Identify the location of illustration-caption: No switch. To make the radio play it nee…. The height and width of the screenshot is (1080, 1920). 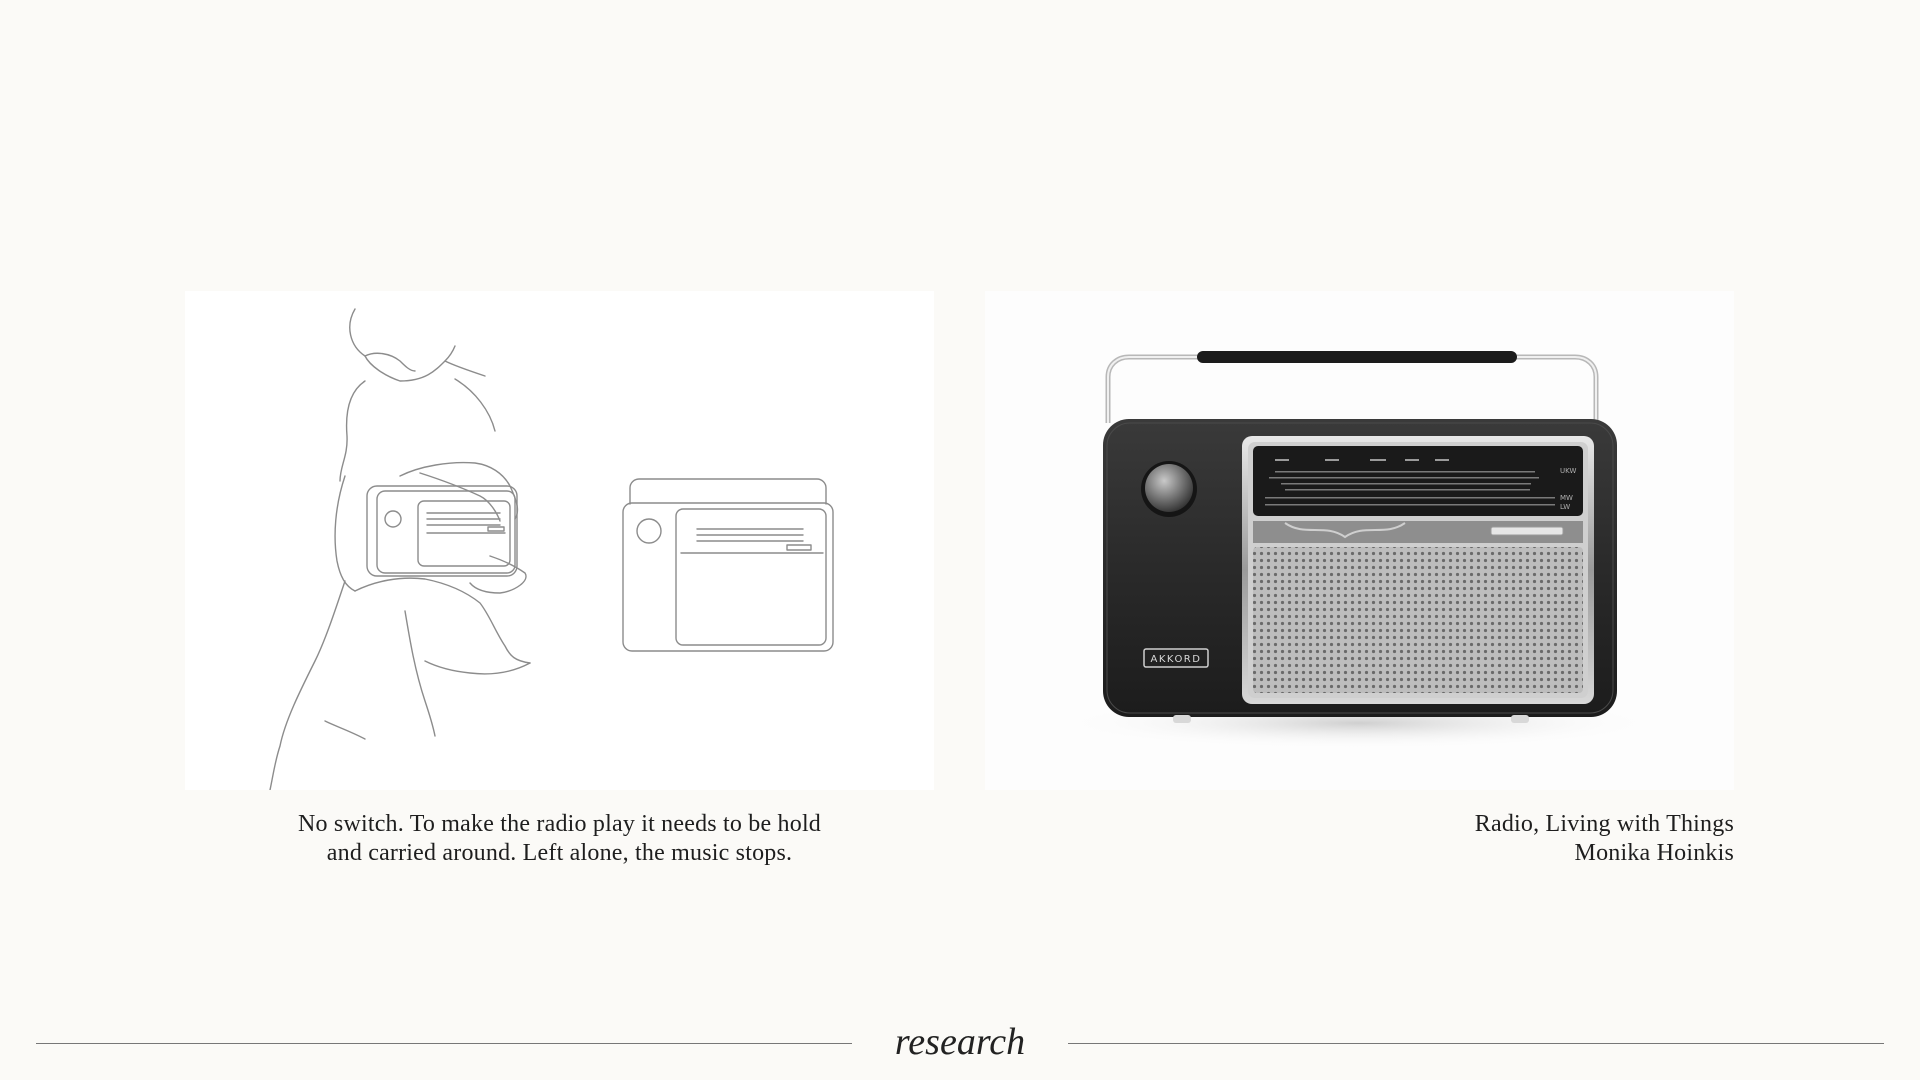
(559, 839).